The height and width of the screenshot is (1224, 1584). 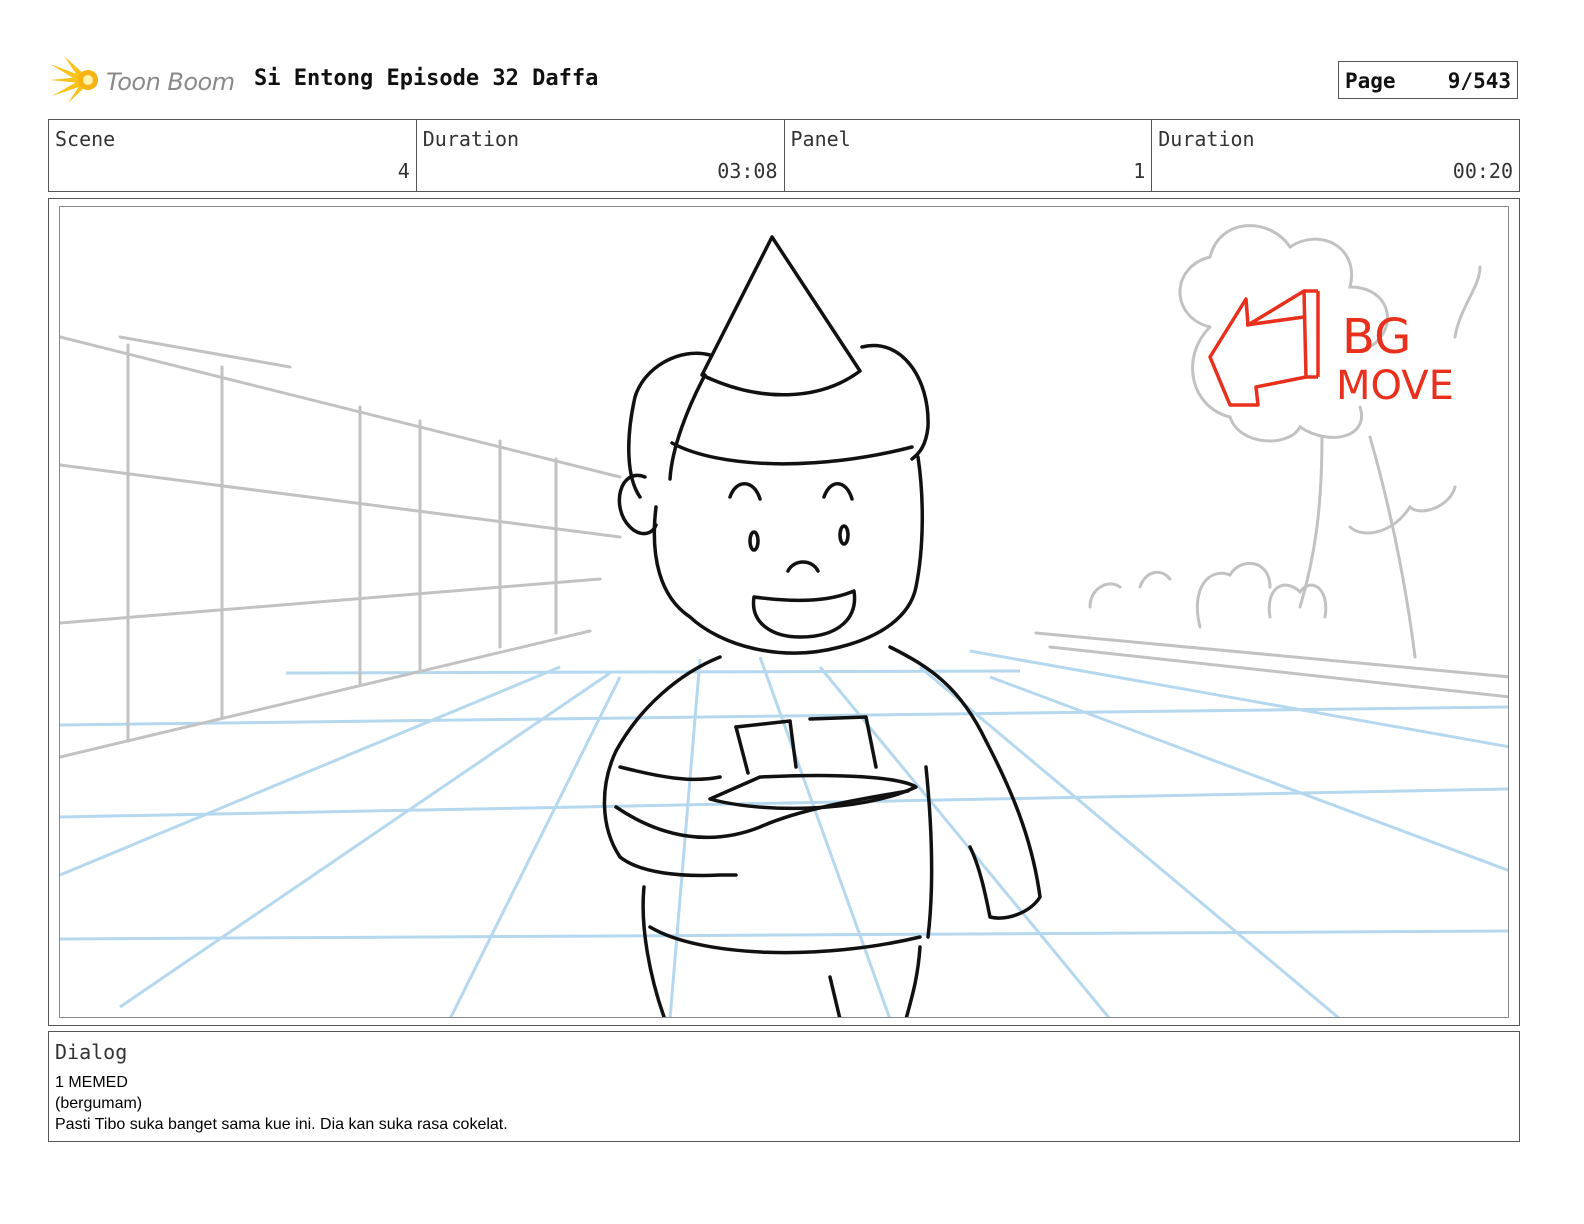 What do you see at coordinates (820, 139) in the screenshot?
I see `panel-label: Panel` at bounding box center [820, 139].